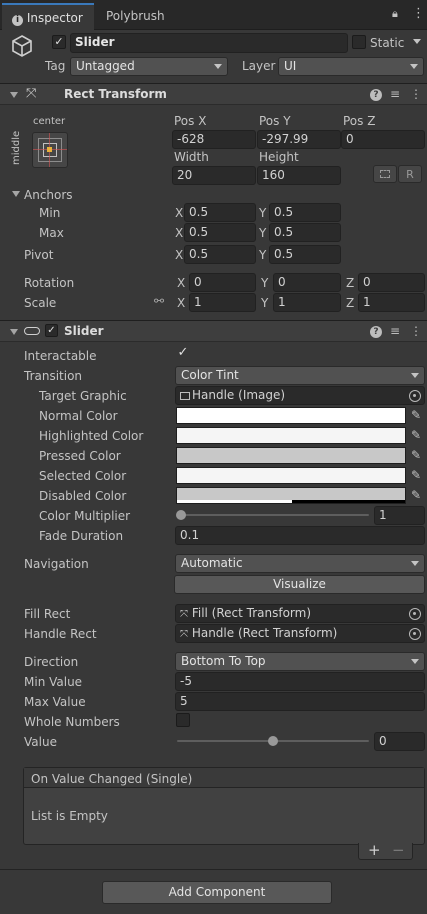 This screenshot has height=914, width=427. Describe the element at coordinates (159, 301) in the screenshot. I see `constrain-proportions-icon: ⚯` at that location.